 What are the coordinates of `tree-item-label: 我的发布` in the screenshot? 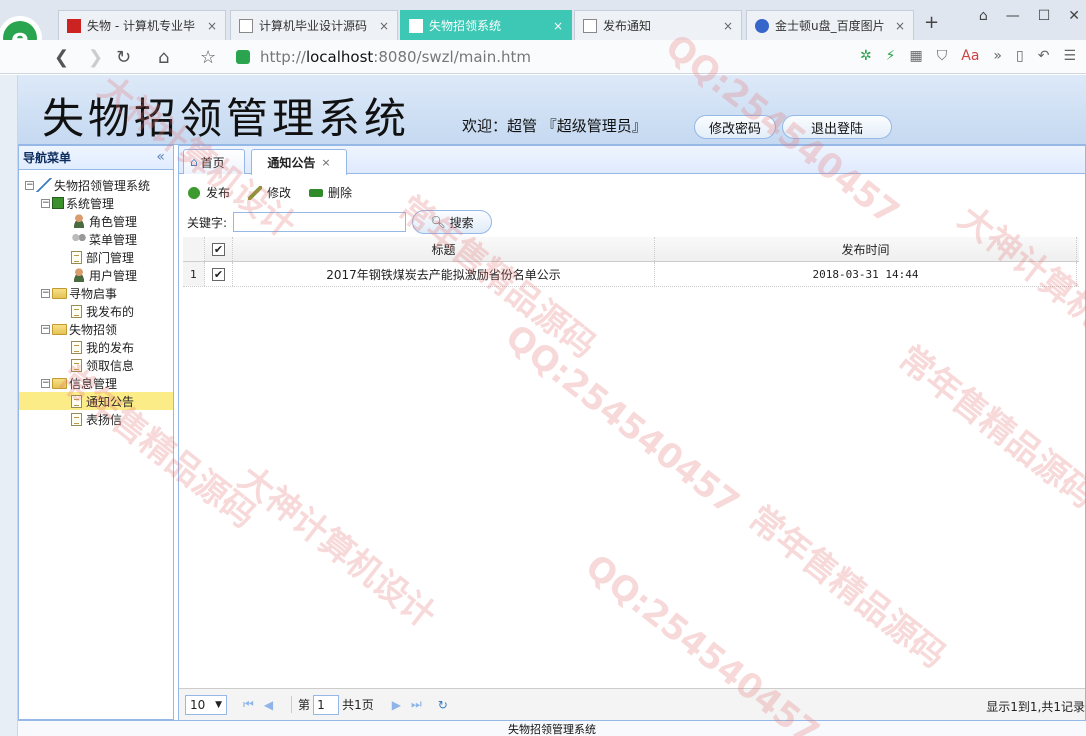 It's located at (110, 347).